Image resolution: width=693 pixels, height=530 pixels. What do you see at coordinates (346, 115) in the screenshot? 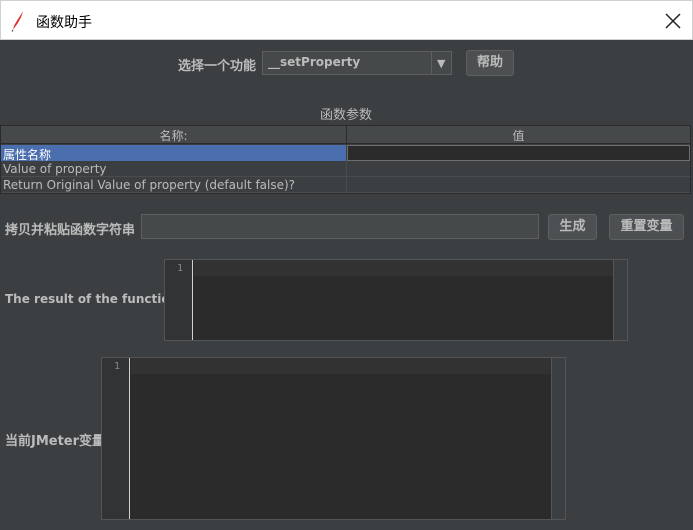
I see `params-section-title: 函数参数` at bounding box center [346, 115].